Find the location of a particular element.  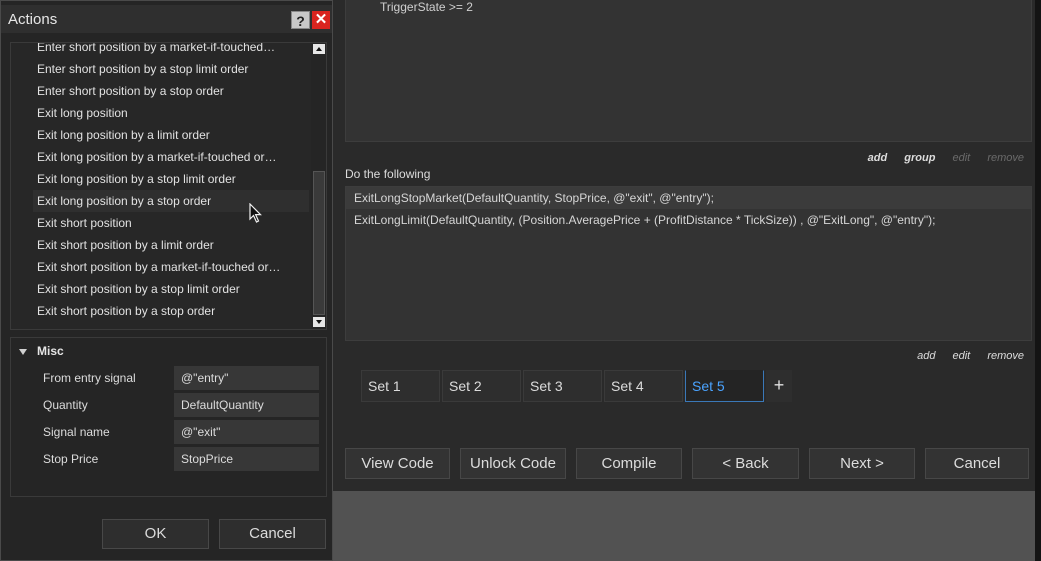

ok-button: OK is located at coordinates (155, 534).